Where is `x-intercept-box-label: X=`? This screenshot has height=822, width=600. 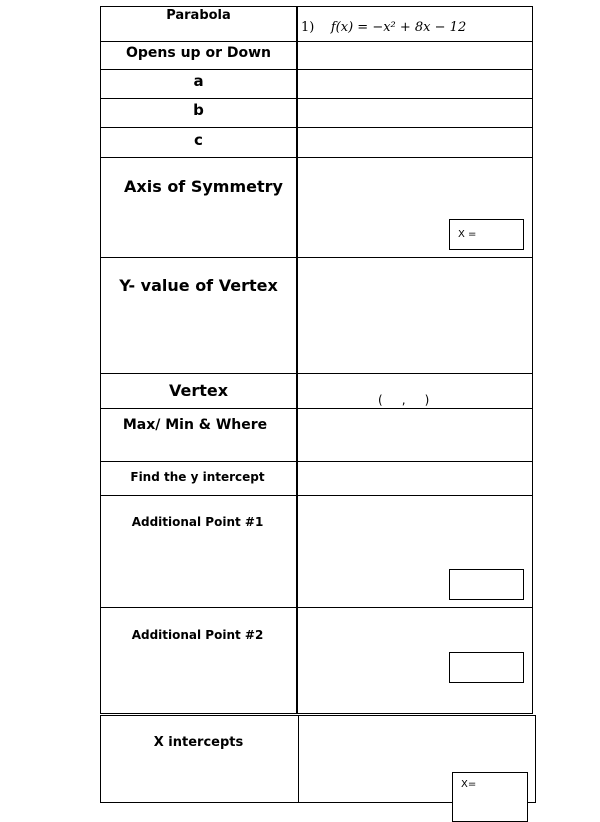
x-intercept-box-label: X= is located at coordinates (469, 784).